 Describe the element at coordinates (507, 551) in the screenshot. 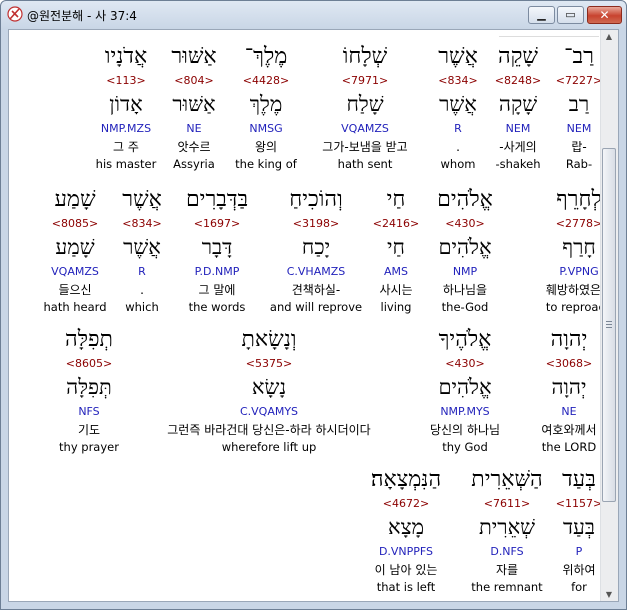

I see `word-parse: D.NFS` at that location.